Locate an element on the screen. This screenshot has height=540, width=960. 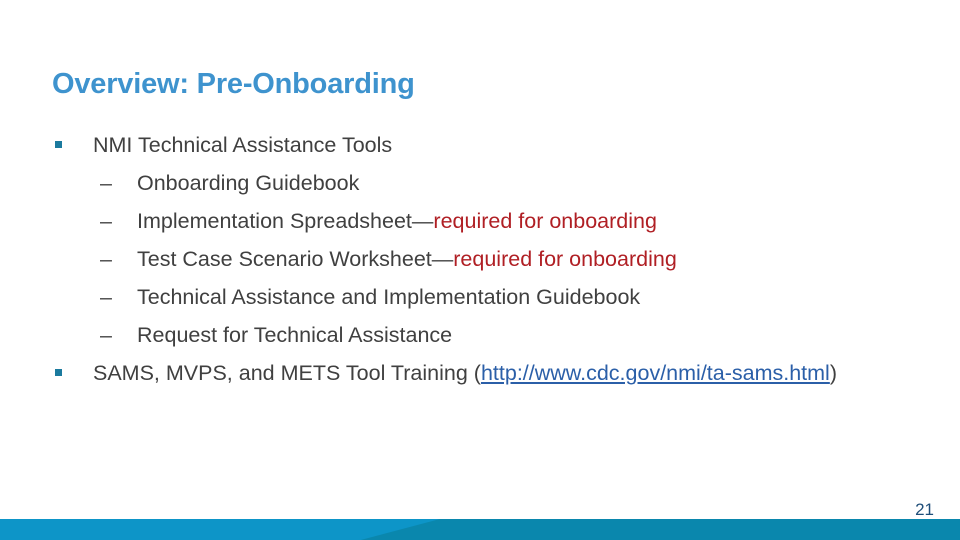
closing-paren: ) is located at coordinates (833, 373).